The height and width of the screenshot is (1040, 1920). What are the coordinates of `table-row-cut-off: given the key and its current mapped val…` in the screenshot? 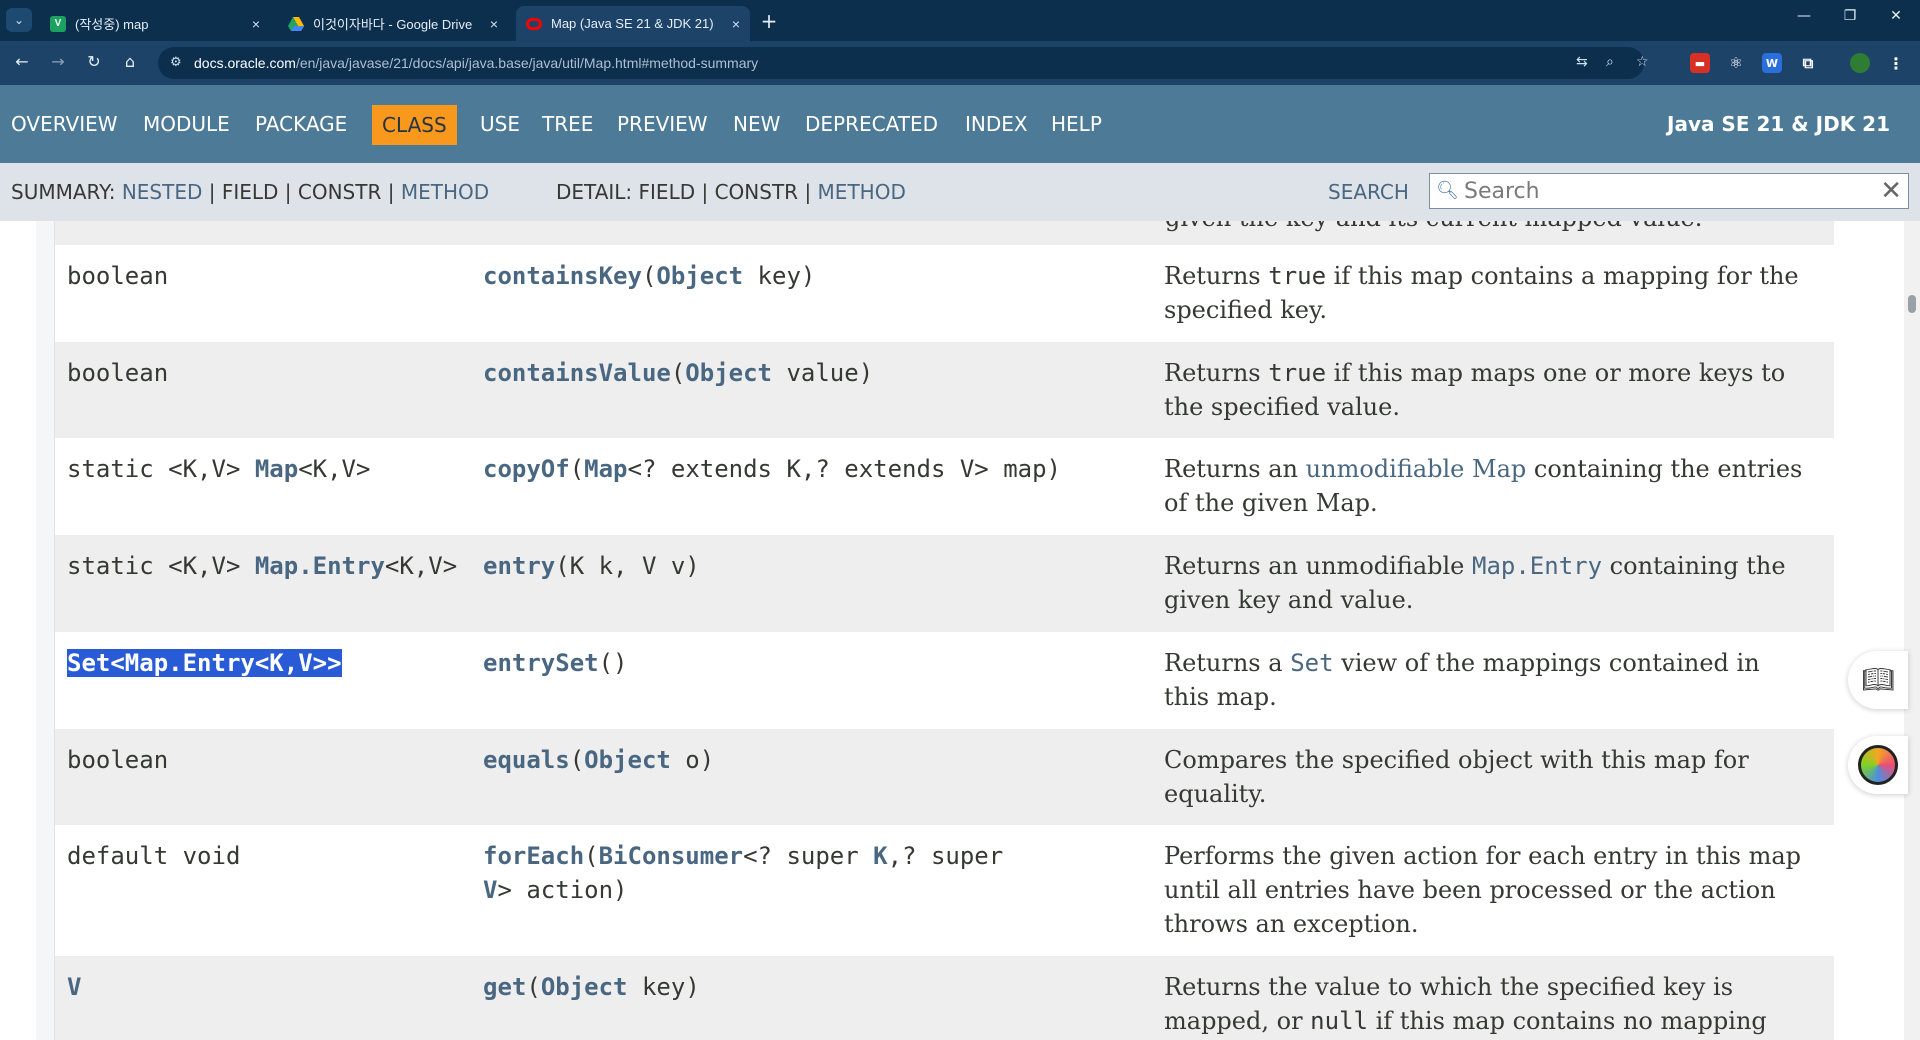 It's located at (944, 233).